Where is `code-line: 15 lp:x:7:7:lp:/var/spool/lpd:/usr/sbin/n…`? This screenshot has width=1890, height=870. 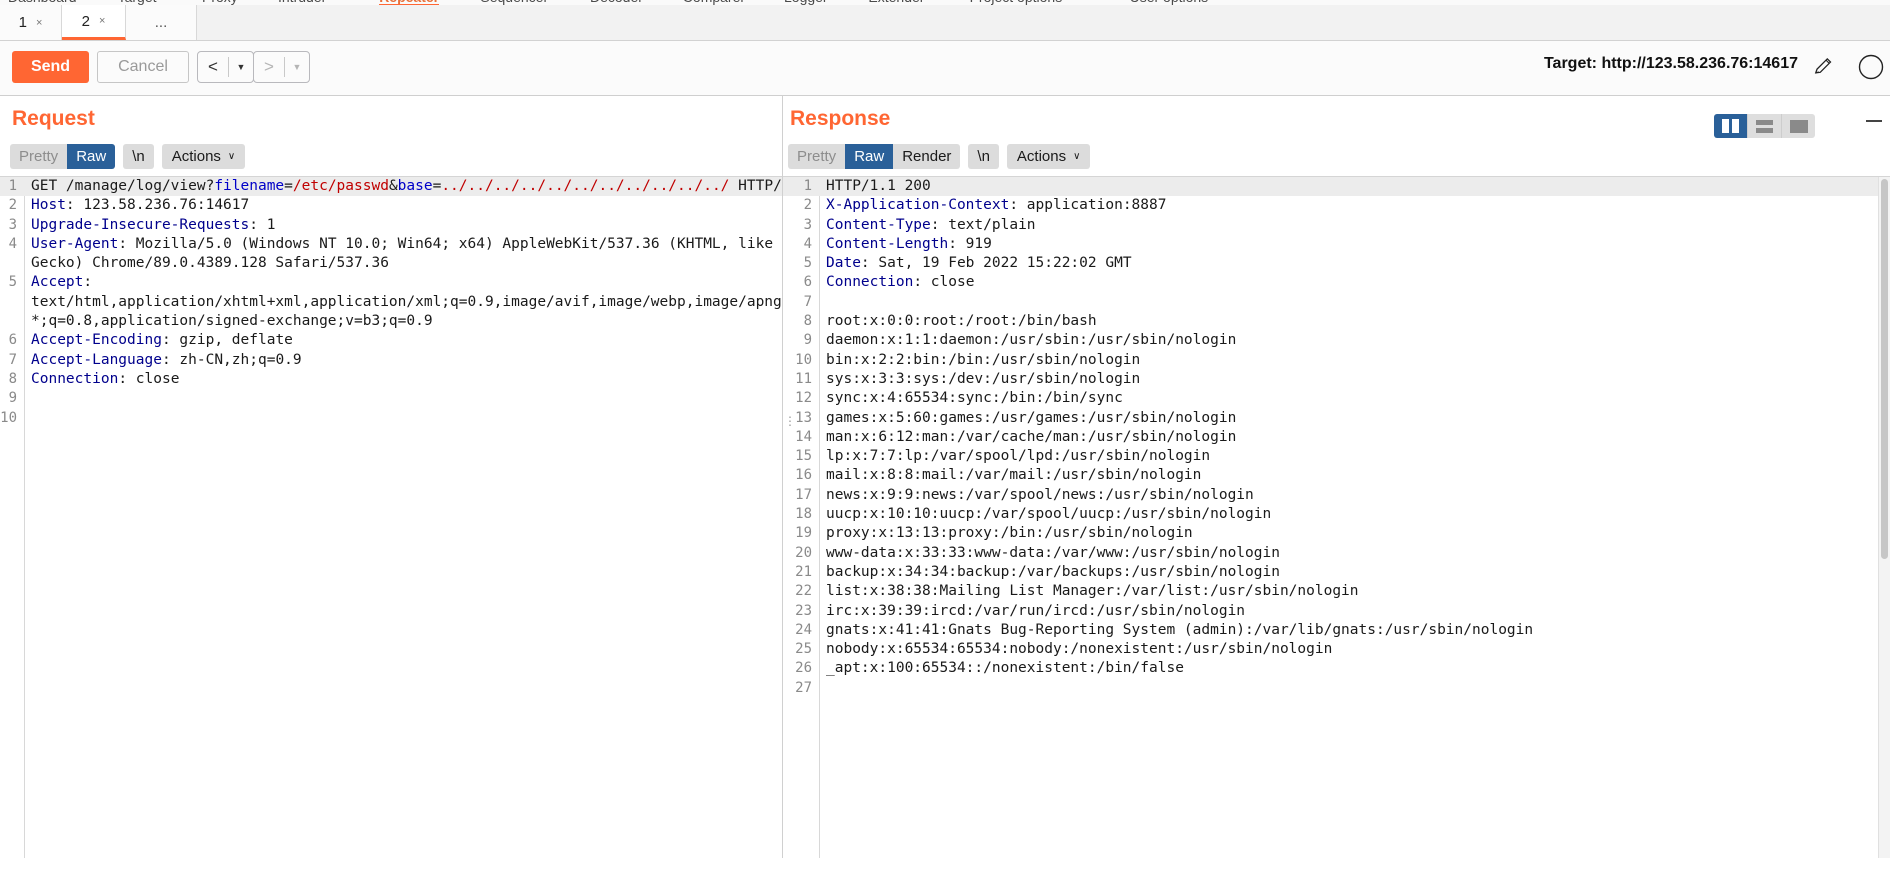
code-line: 15 lp:x:7:7:lp:/var/spool/lpd:/usr/sbin/n… is located at coordinates (1336, 456).